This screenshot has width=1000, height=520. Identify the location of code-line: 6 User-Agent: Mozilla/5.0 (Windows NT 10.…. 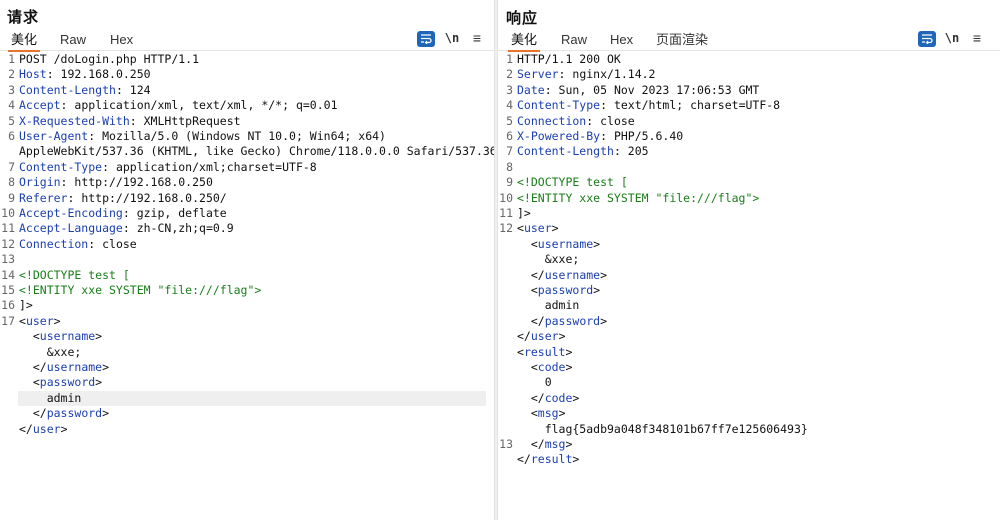
(247, 136).